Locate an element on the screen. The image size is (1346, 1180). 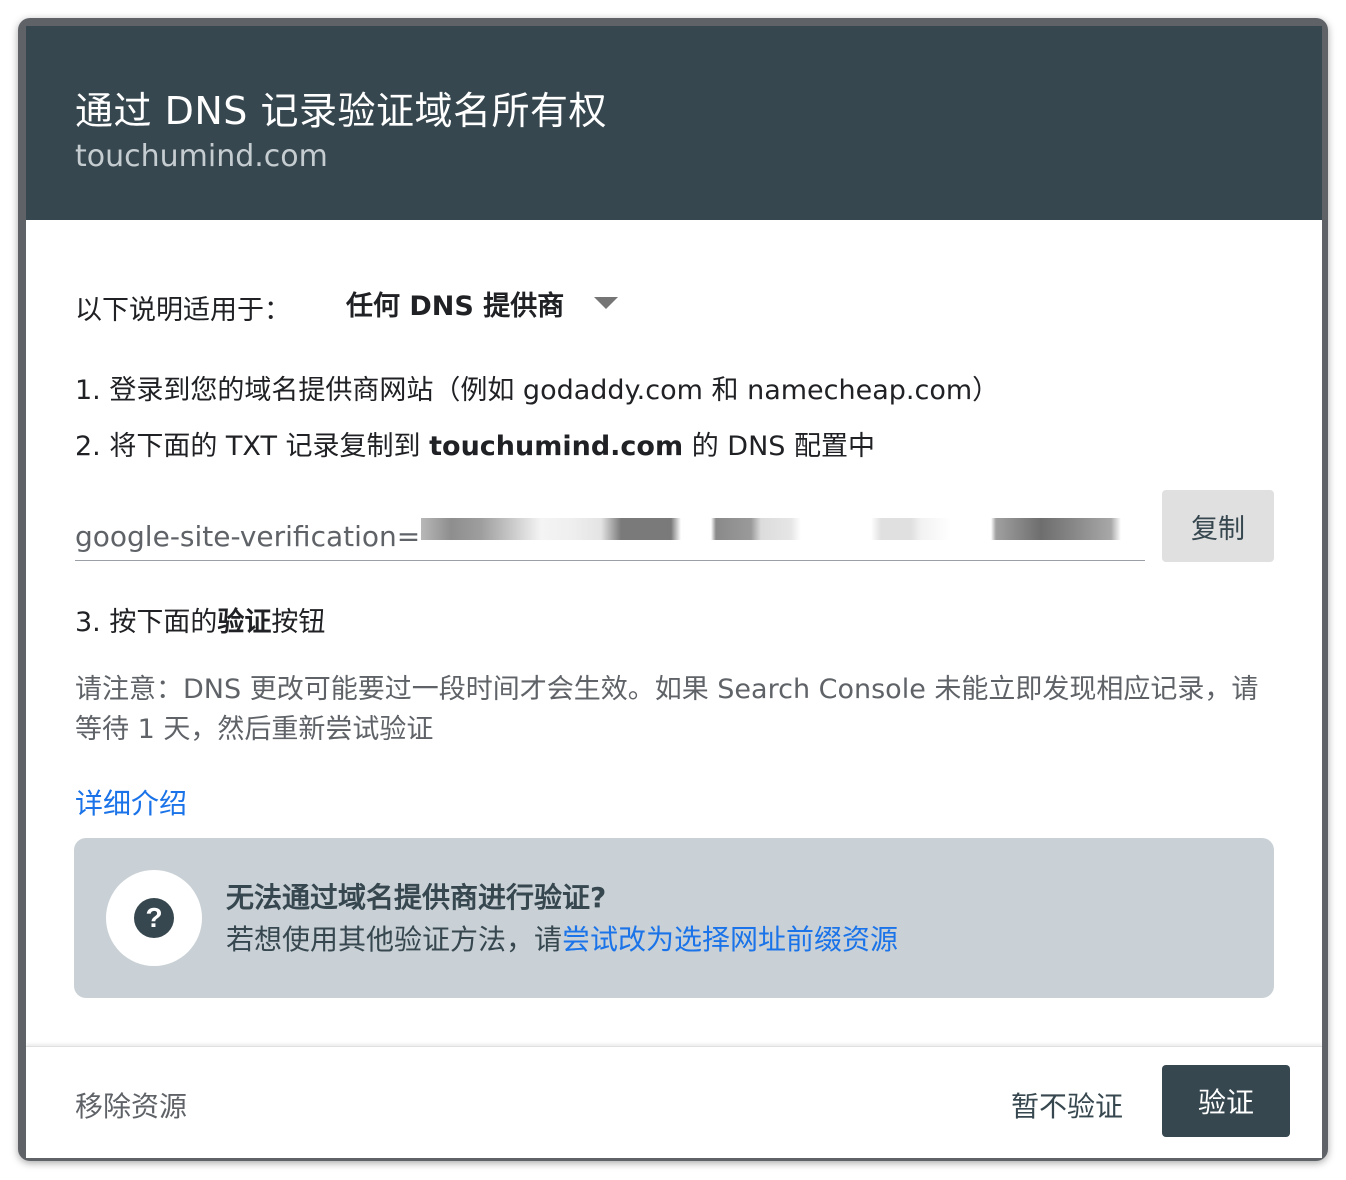
verify-later-button: 暂不验证 is located at coordinates (1067, 1105).